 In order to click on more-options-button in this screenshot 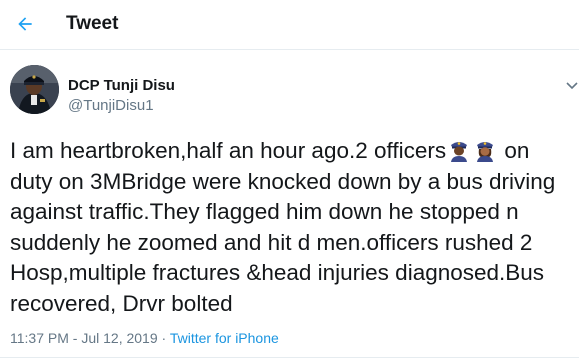, I will do `click(572, 85)`.